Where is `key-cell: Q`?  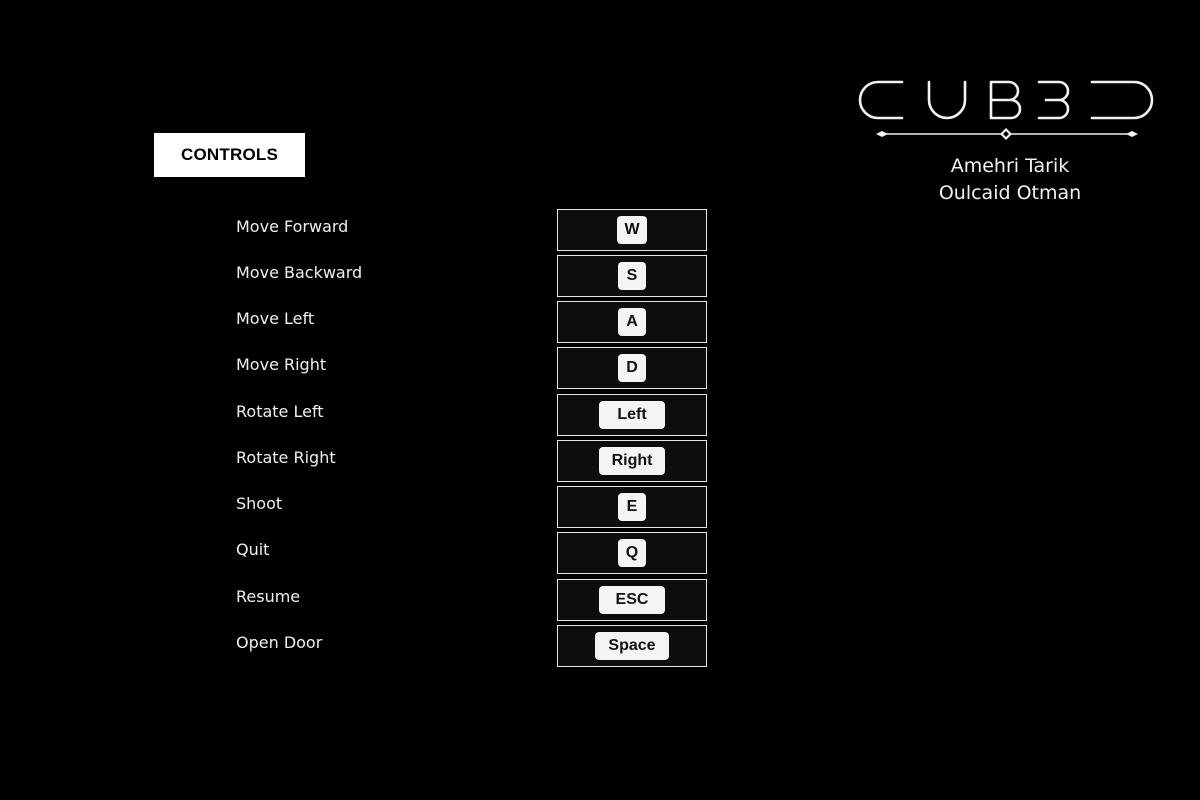 key-cell: Q is located at coordinates (632, 553).